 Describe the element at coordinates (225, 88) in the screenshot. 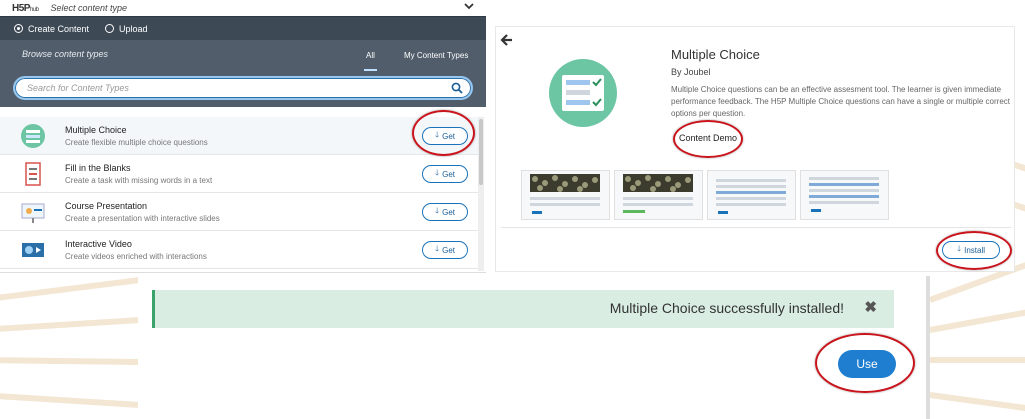

I see `search-input` at that location.